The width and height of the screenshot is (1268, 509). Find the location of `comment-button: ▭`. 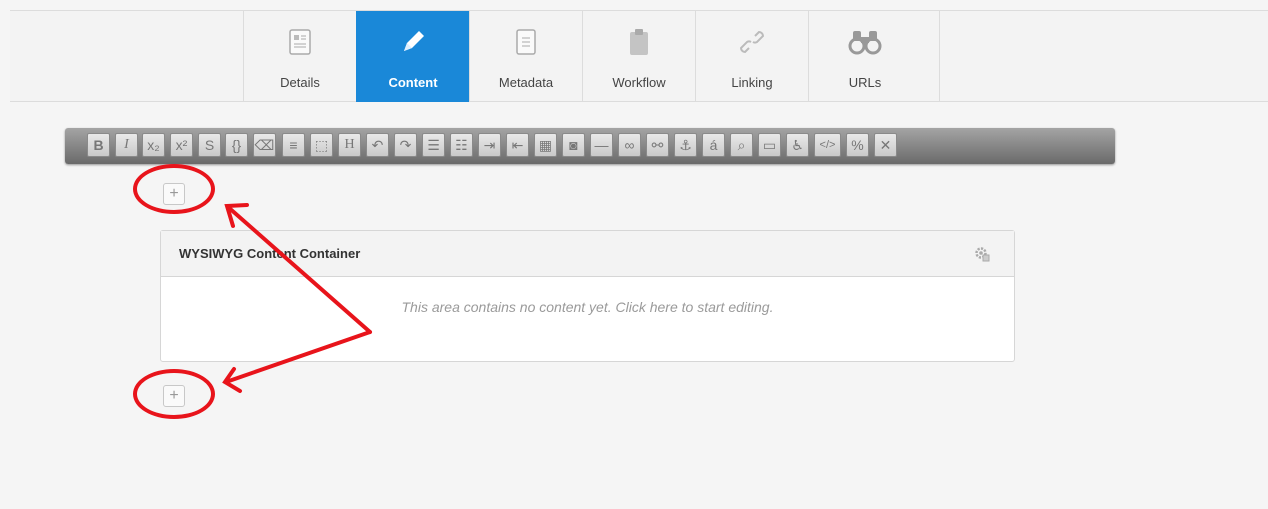

comment-button: ▭ is located at coordinates (769, 145).